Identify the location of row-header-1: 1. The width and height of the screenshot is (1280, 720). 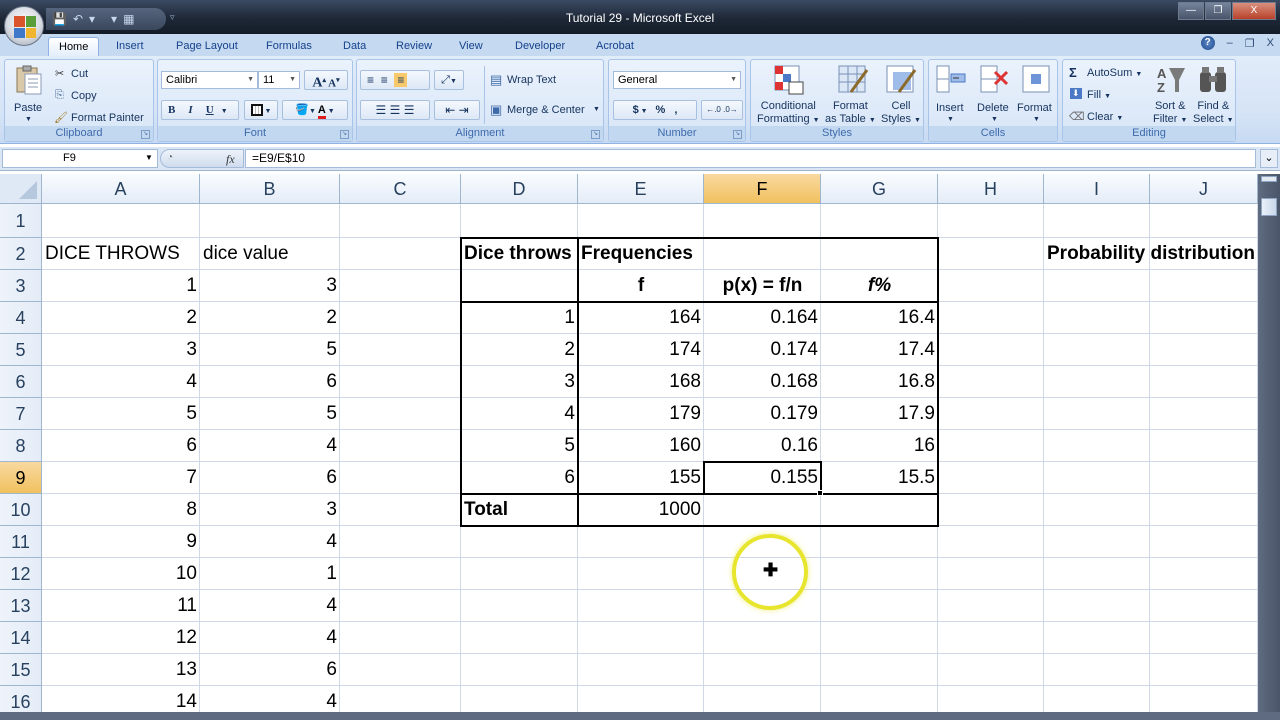
(21, 221).